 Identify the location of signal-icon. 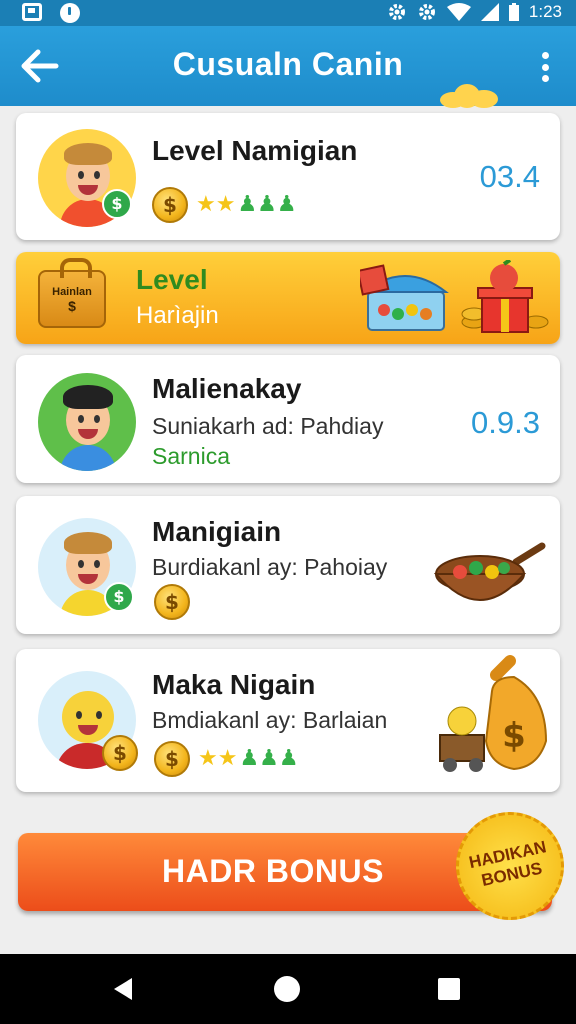
(489, 12).